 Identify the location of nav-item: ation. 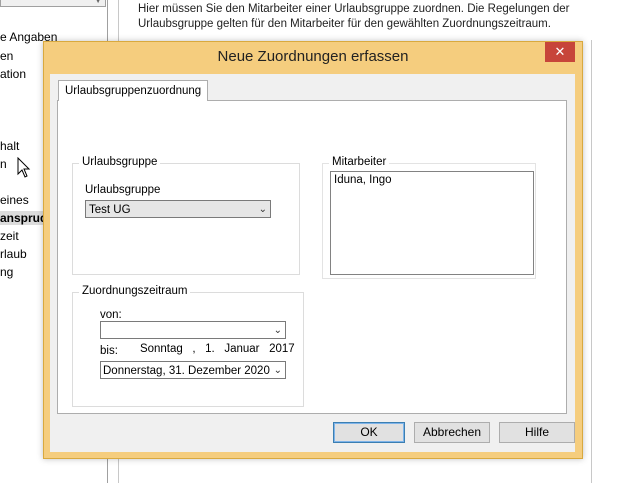
(13, 74).